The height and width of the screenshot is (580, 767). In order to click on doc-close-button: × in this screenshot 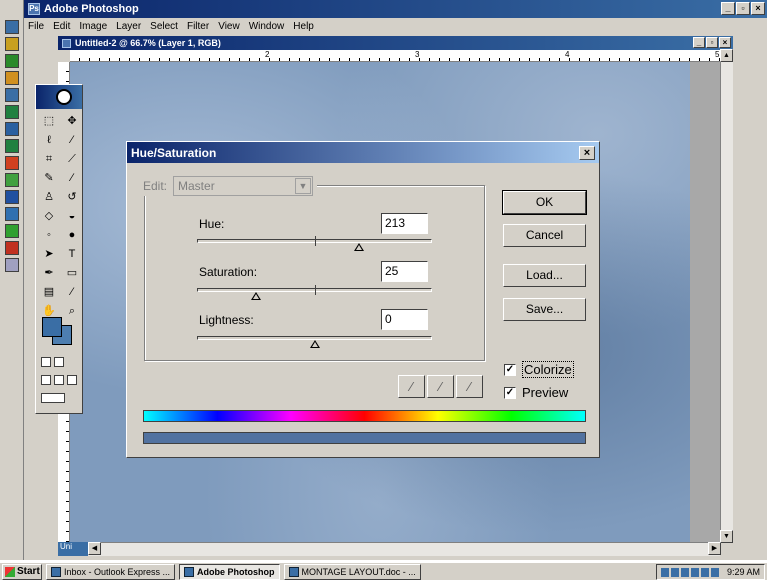, I will do `click(725, 42)`.